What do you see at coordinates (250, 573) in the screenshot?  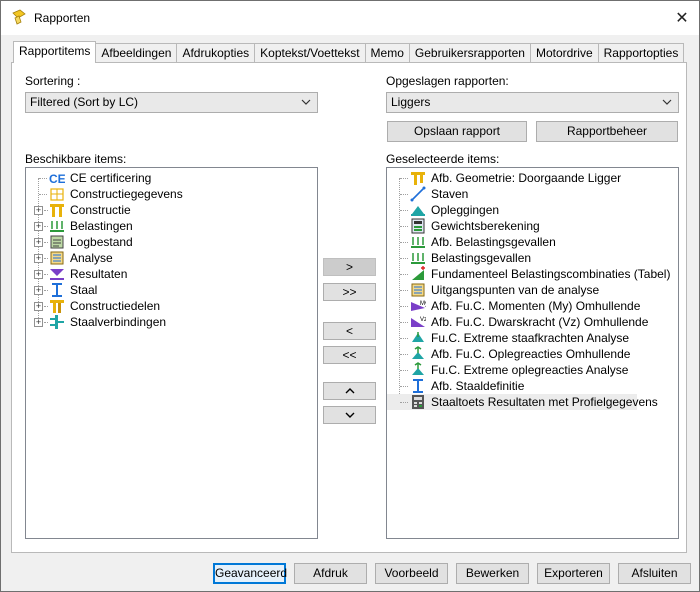 I see `advanced-button: Geavanceerd` at bounding box center [250, 573].